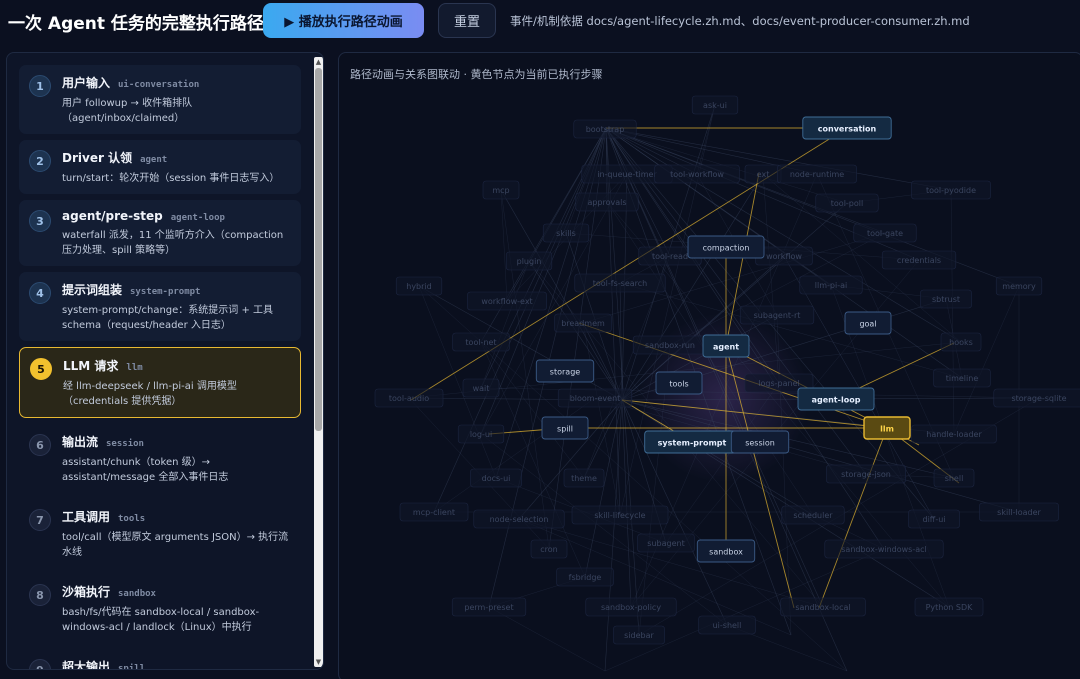  I want to click on graph-node-faded: sbtrust, so click(946, 299).